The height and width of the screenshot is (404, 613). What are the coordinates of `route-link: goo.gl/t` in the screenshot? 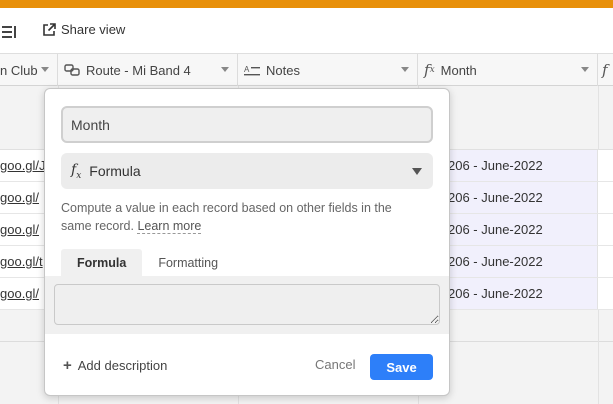 It's located at (21, 261).